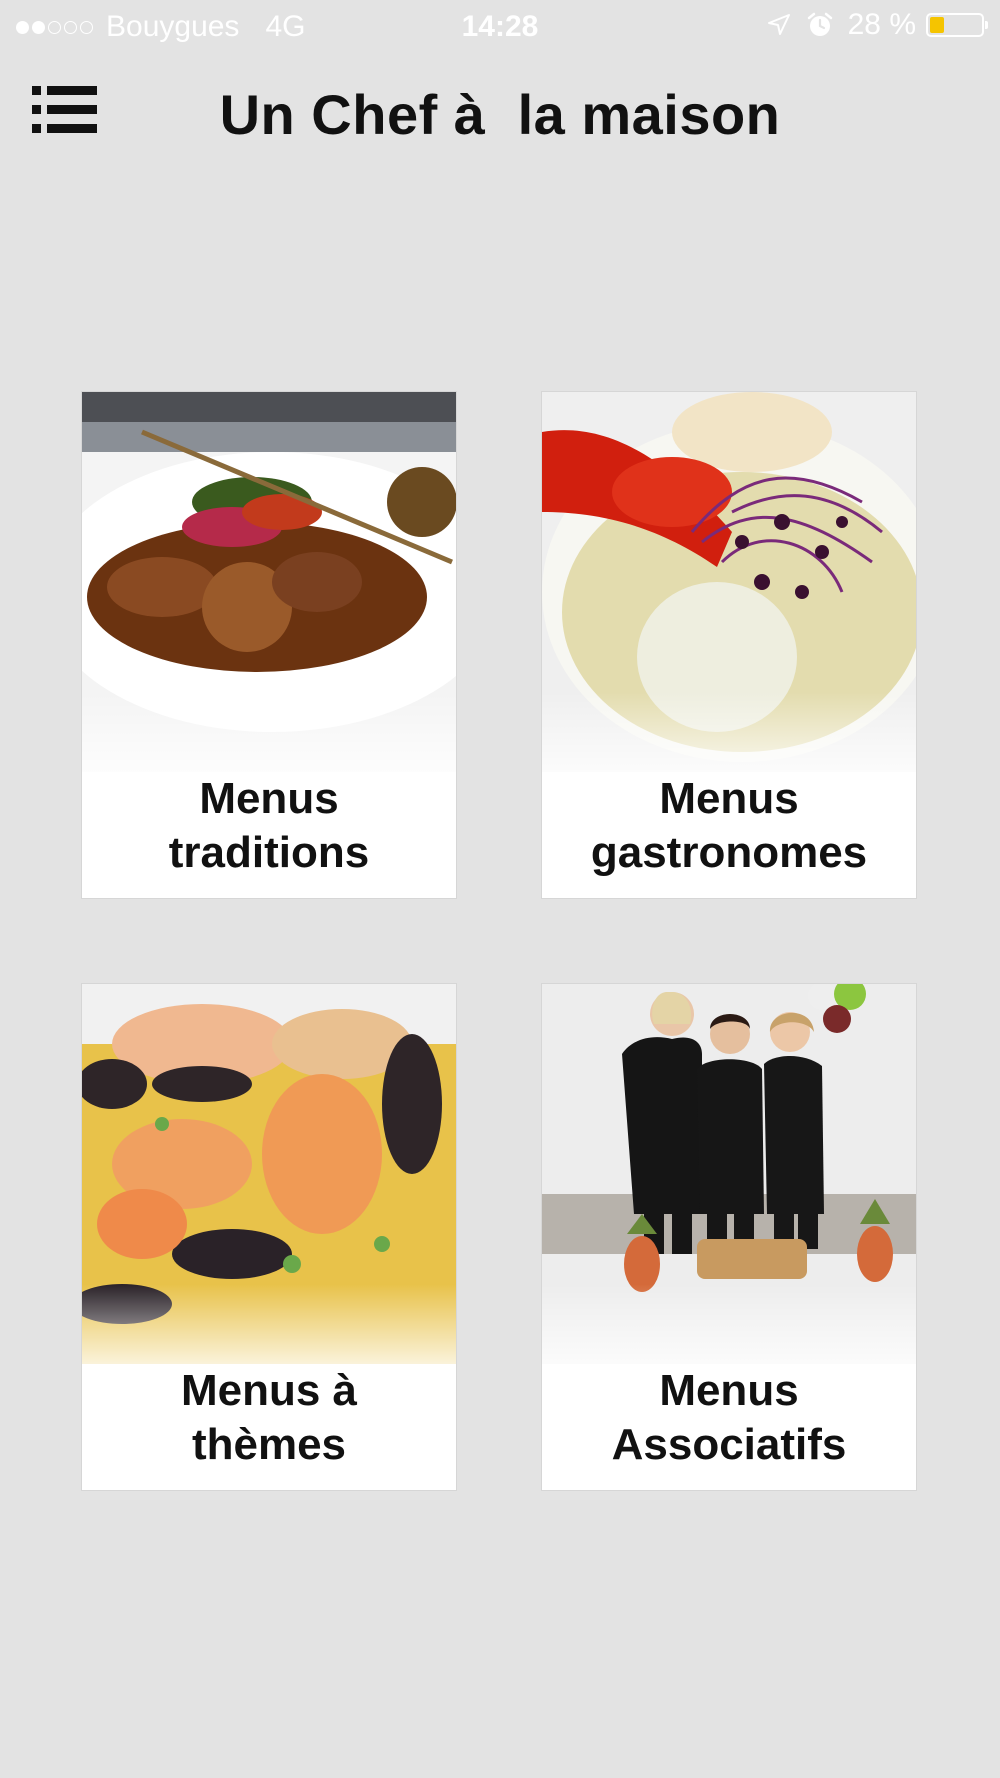 The height and width of the screenshot is (1778, 1000). Describe the element at coordinates (269, 1390) in the screenshot. I see `tile-label-line-1: Menus à` at that location.